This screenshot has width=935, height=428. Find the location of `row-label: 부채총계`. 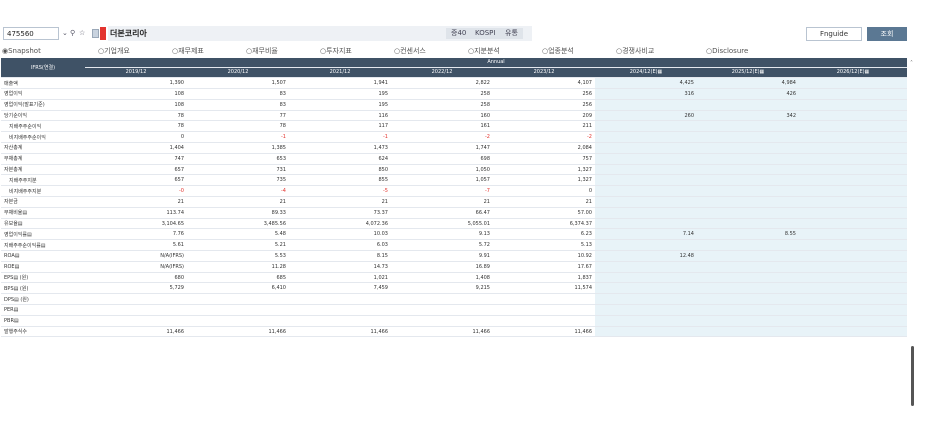

row-label: 부채총계 is located at coordinates (43, 159).